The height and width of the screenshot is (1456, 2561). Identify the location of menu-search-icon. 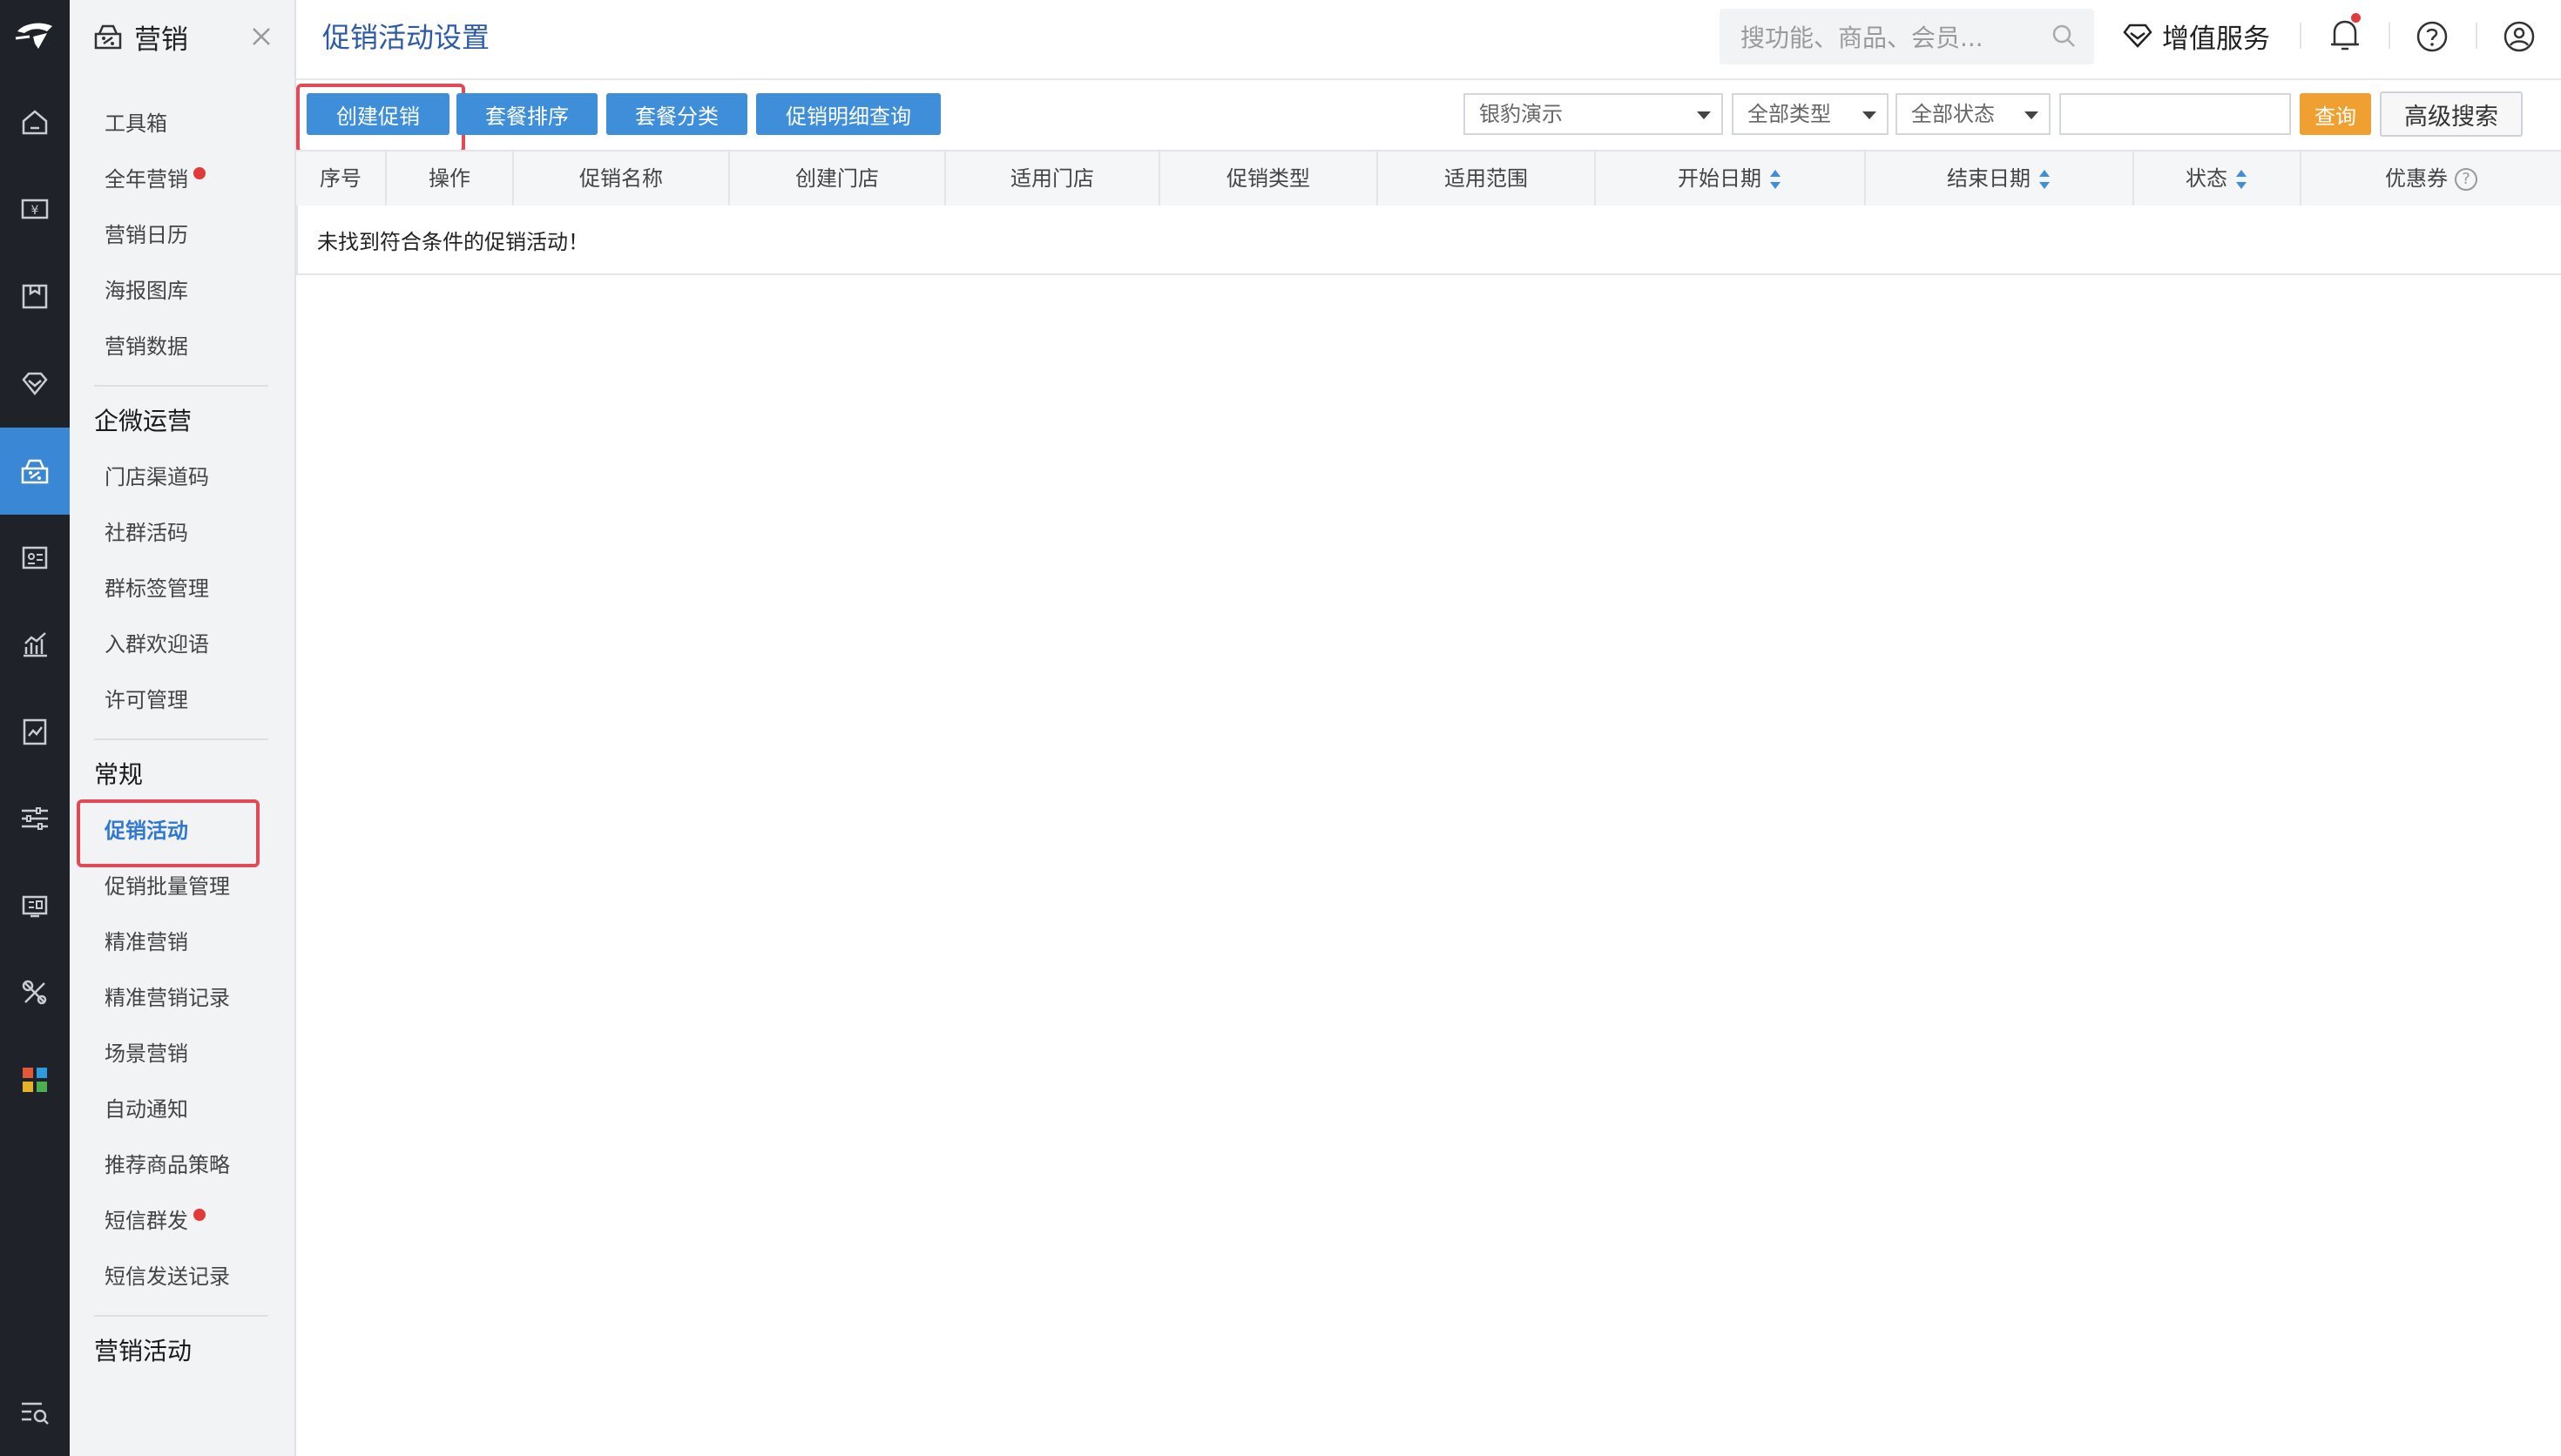
(35, 1413).